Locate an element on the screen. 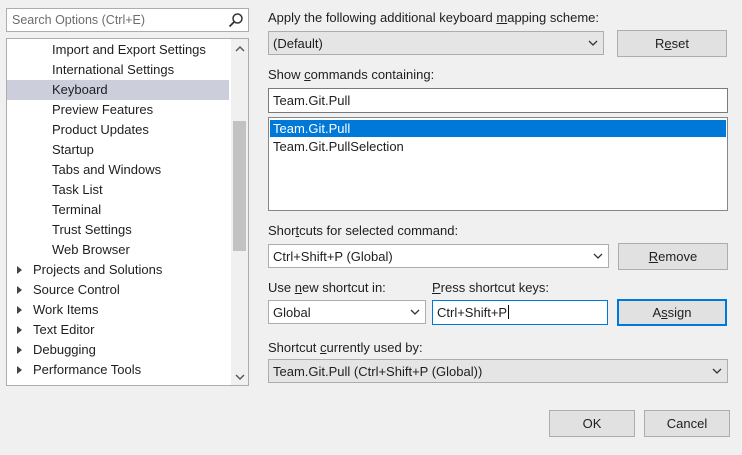  search-placeholder: Search Options (Ctrl+E) is located at coordinates (79, 20).